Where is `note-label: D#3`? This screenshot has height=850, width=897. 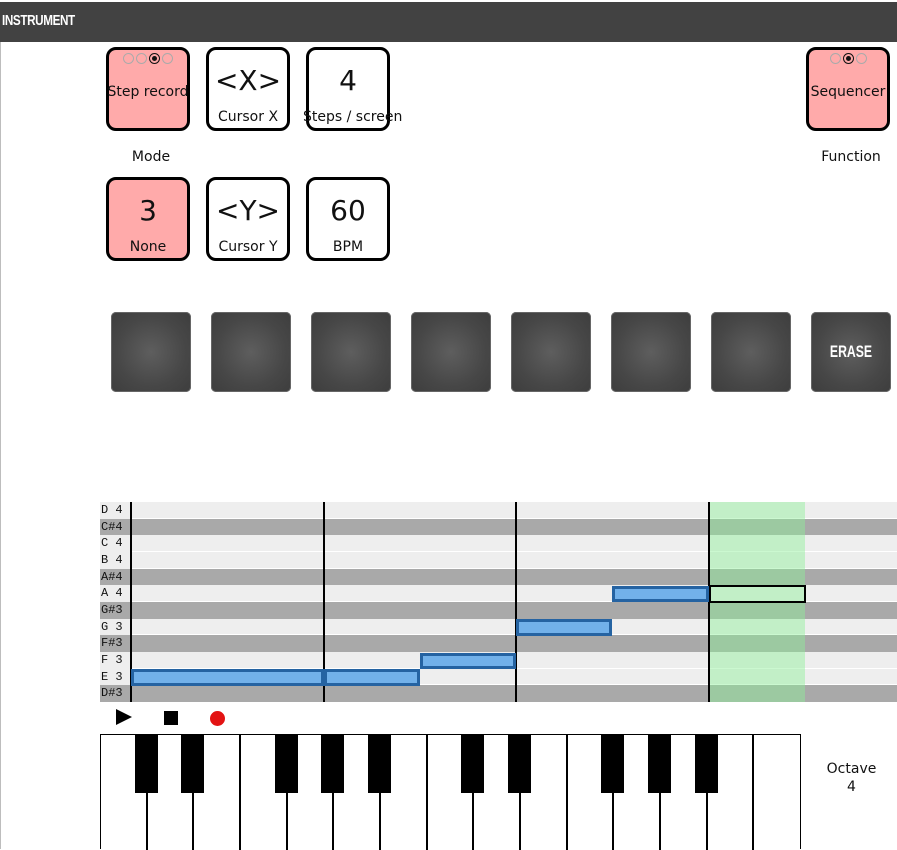
note-label: D#3 is located at coordinates (115, 693).